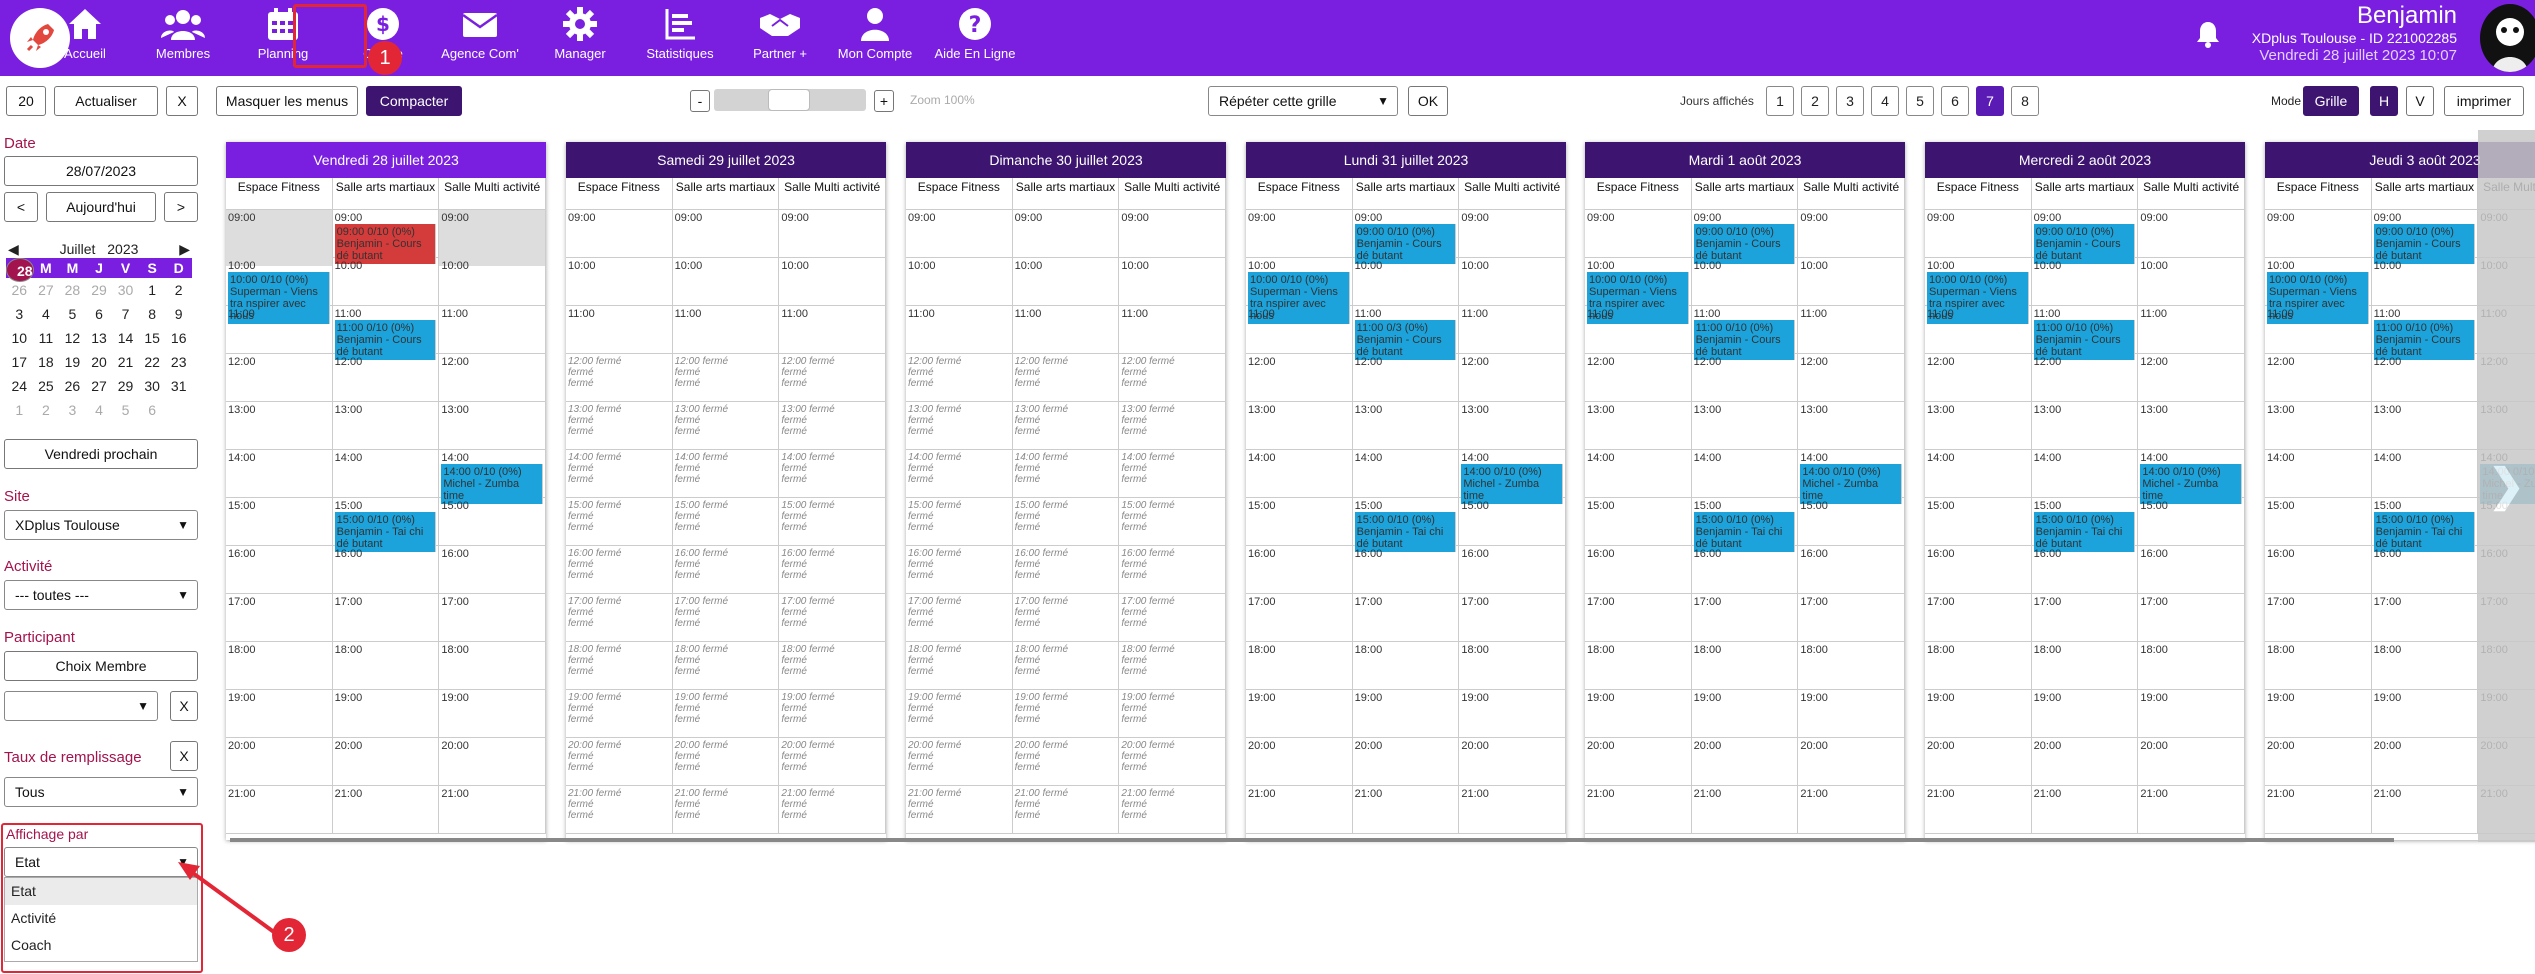  Describe the element at coordinates (289, 935) in the screenshot. I see `callout-badge-2: 2` at that location.